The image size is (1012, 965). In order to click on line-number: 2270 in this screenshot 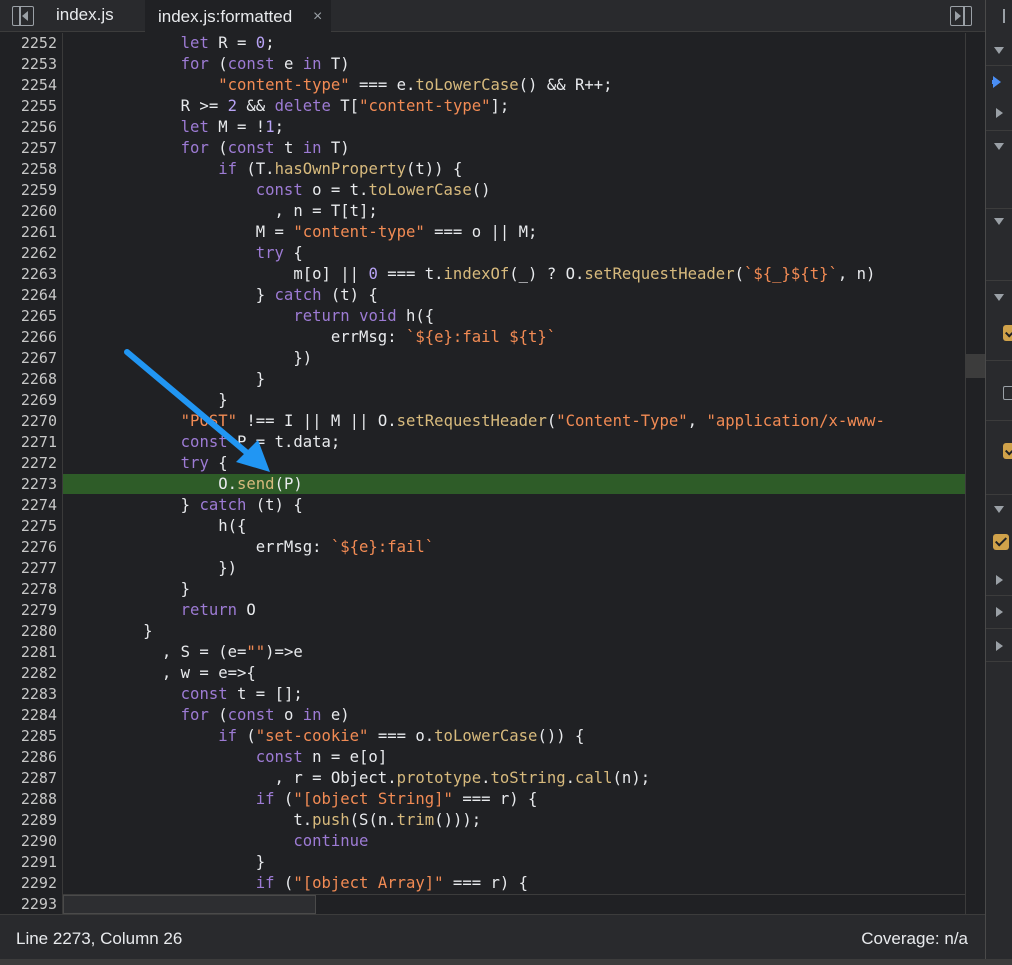, I will do `click(28, 421)`.